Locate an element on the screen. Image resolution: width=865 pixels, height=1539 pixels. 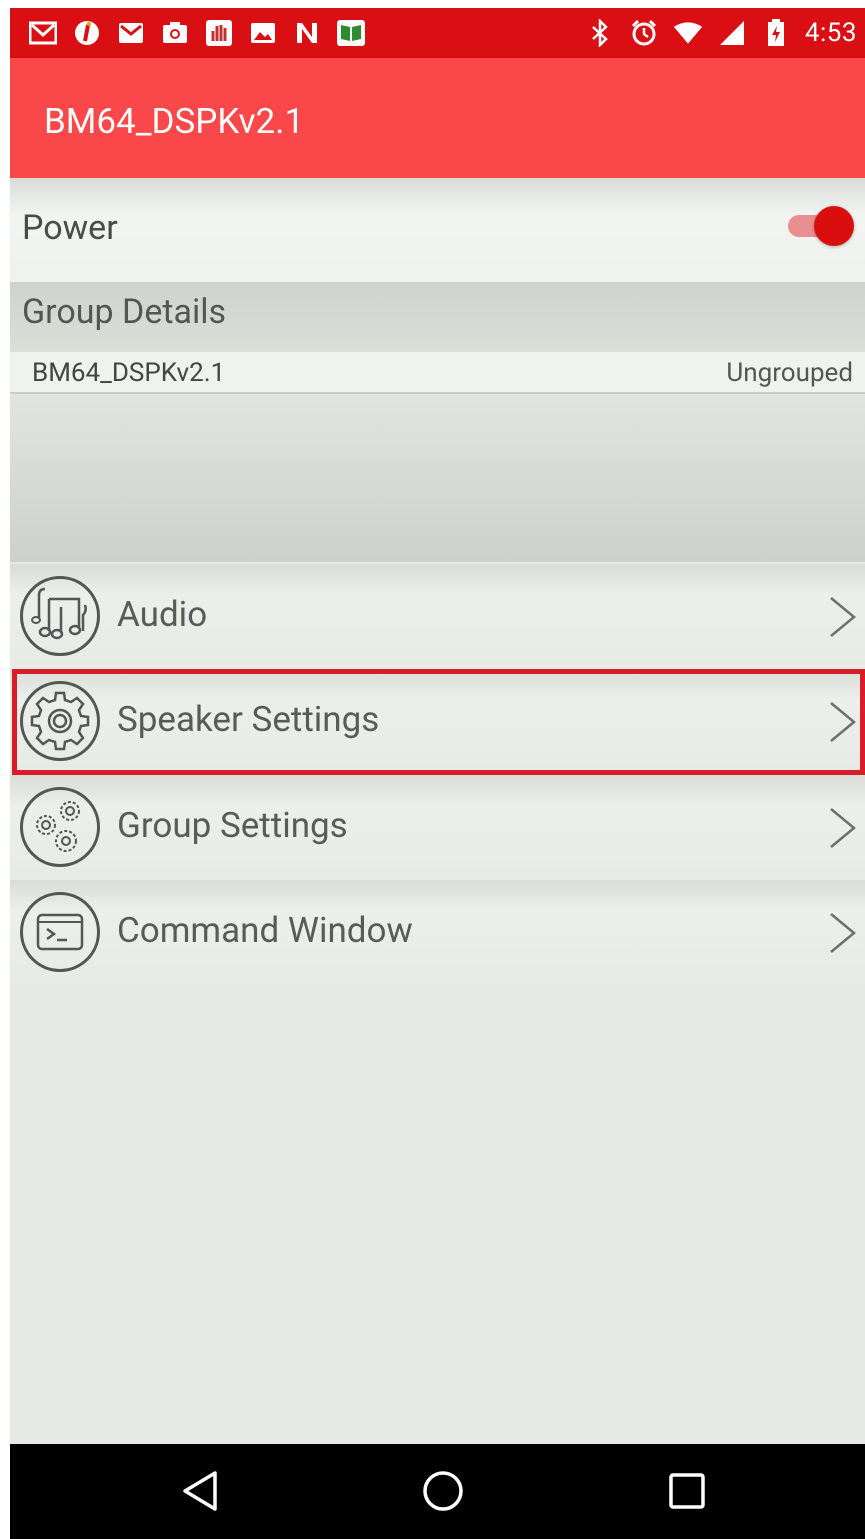
group-details-title: Group Details is located at coordinates (124, 312).